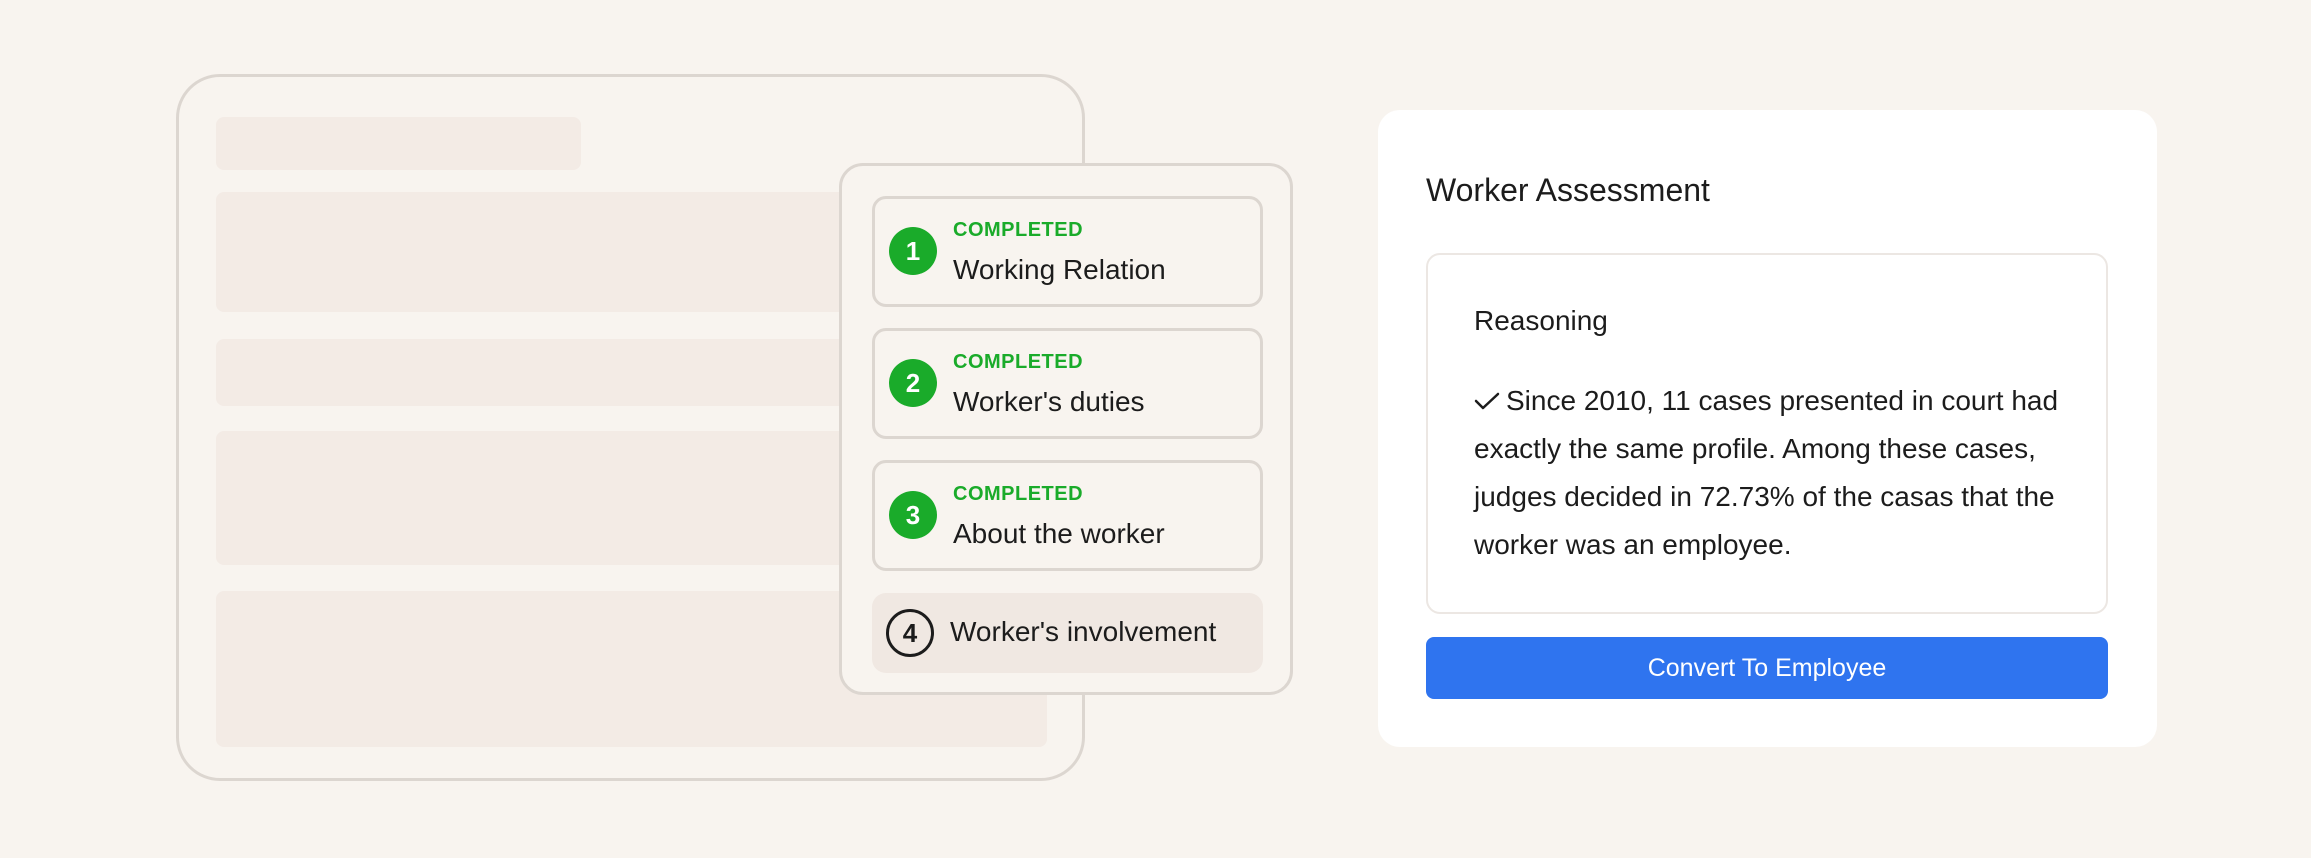  I want to click on step-number-badge: 1, so click(913, 251).